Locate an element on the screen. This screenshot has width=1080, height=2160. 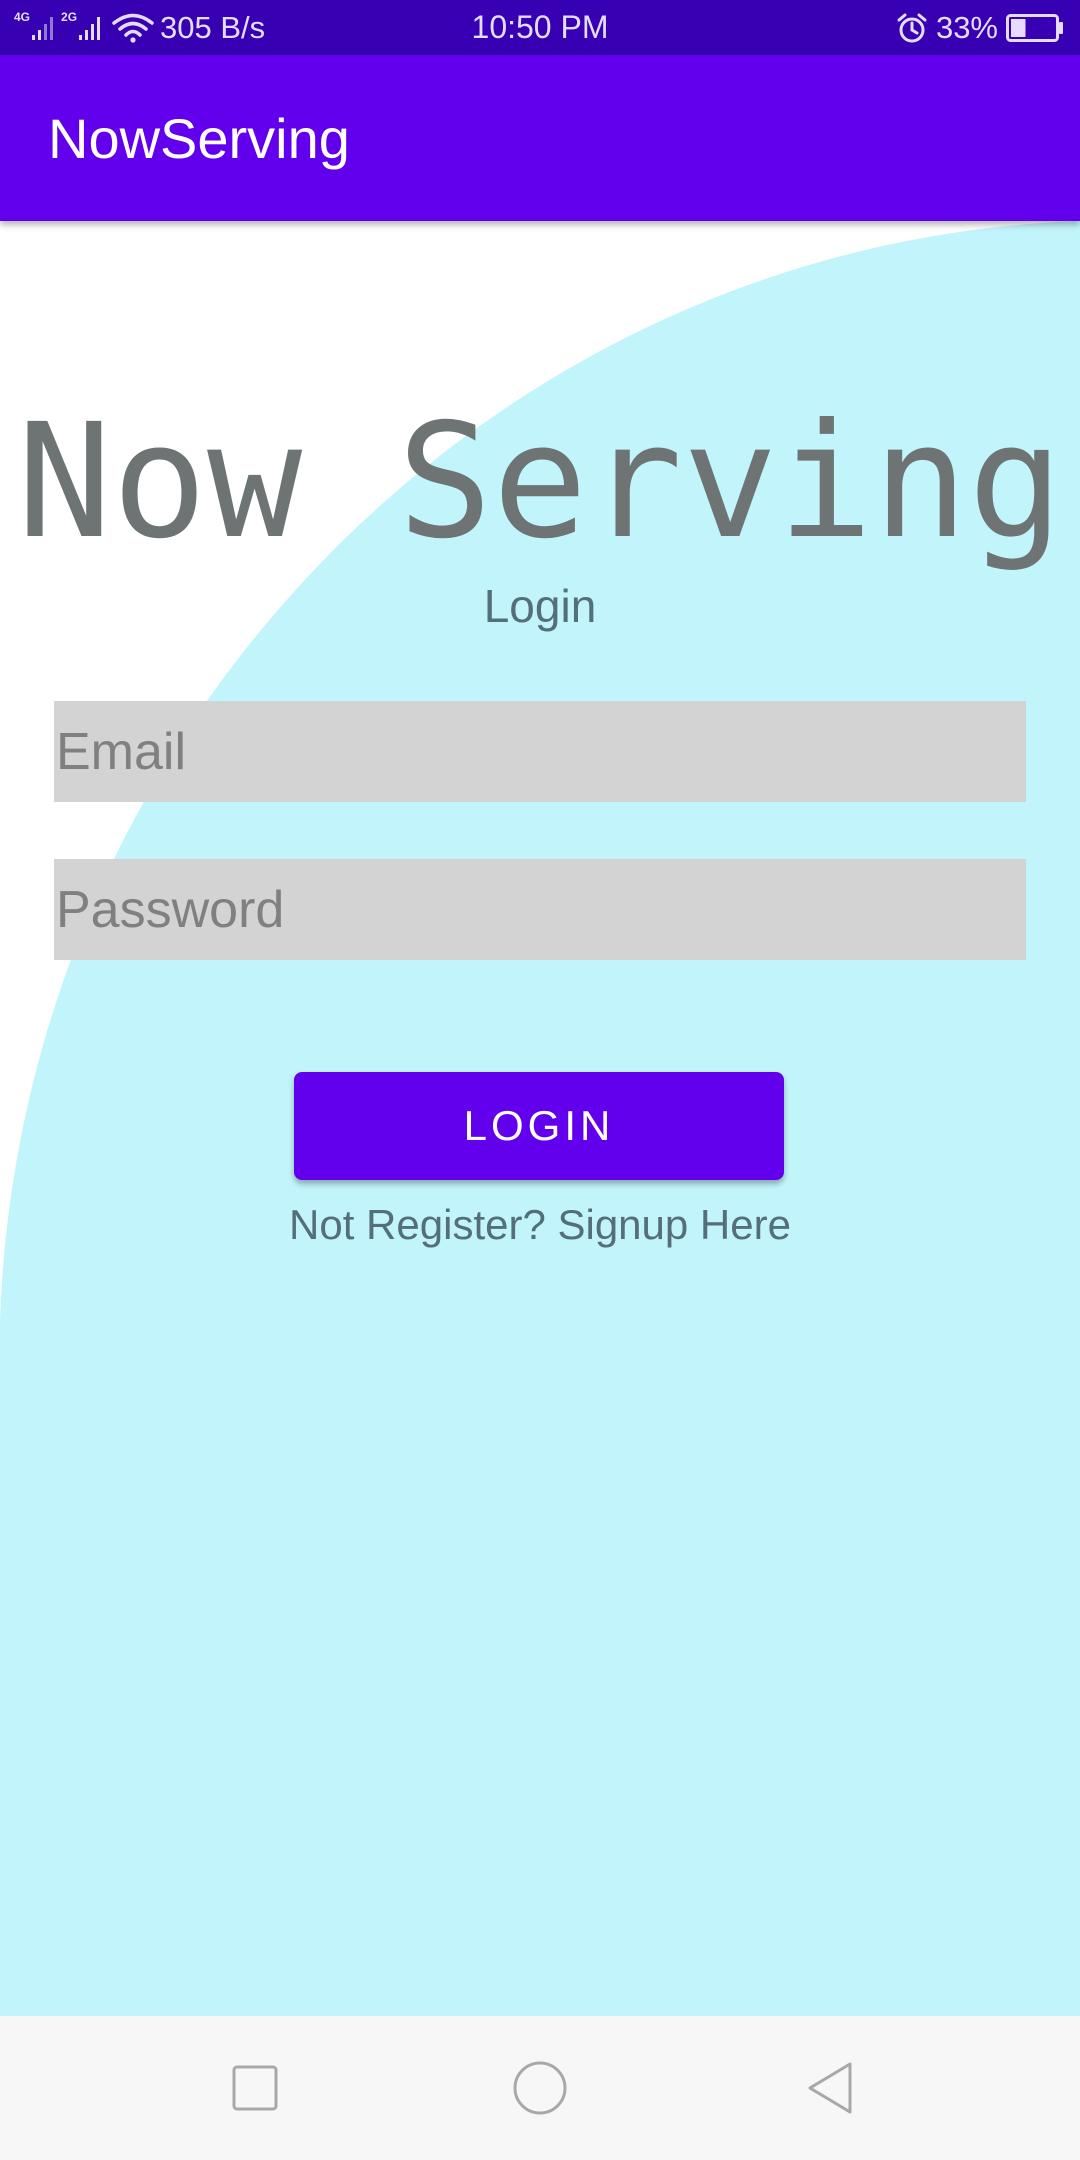
brand-title: Now Serving is located at coordinates (540, 482).